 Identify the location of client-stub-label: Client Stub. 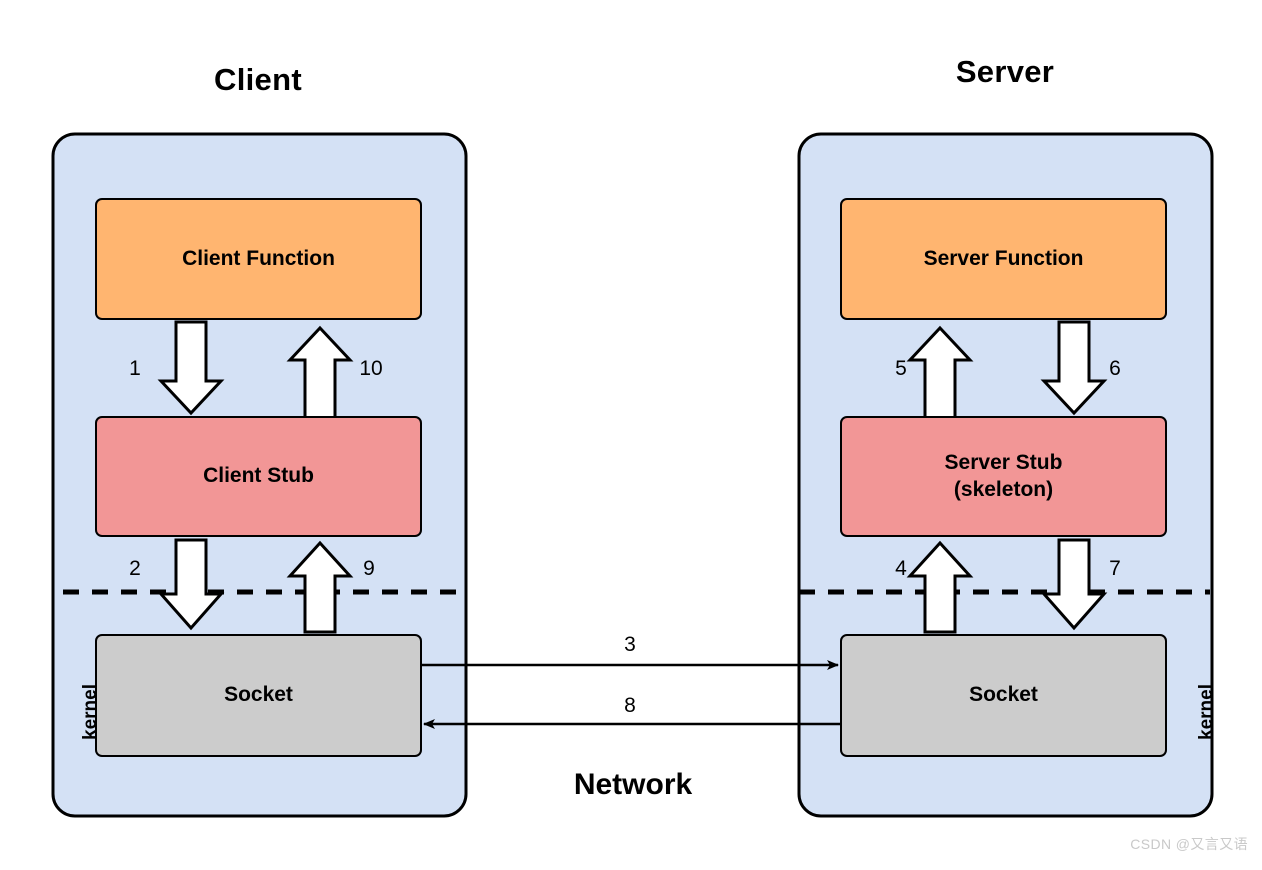
(258, 476).